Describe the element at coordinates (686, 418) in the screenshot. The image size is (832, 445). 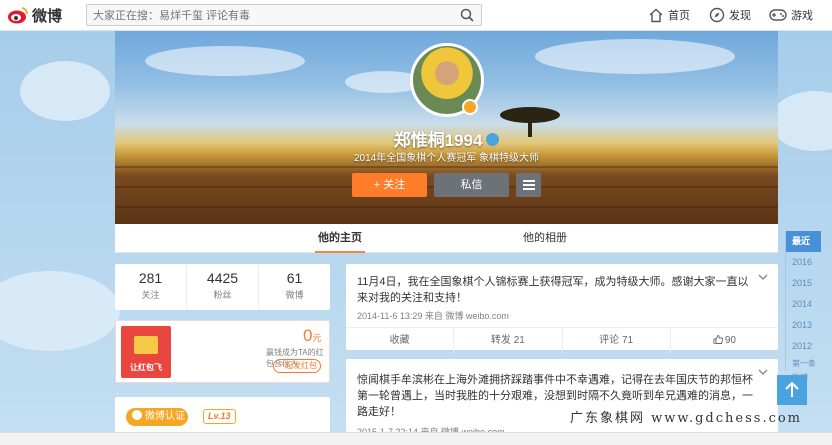
I see `watermark-text: 广东象棋网 www.gdchess.com` at that location.